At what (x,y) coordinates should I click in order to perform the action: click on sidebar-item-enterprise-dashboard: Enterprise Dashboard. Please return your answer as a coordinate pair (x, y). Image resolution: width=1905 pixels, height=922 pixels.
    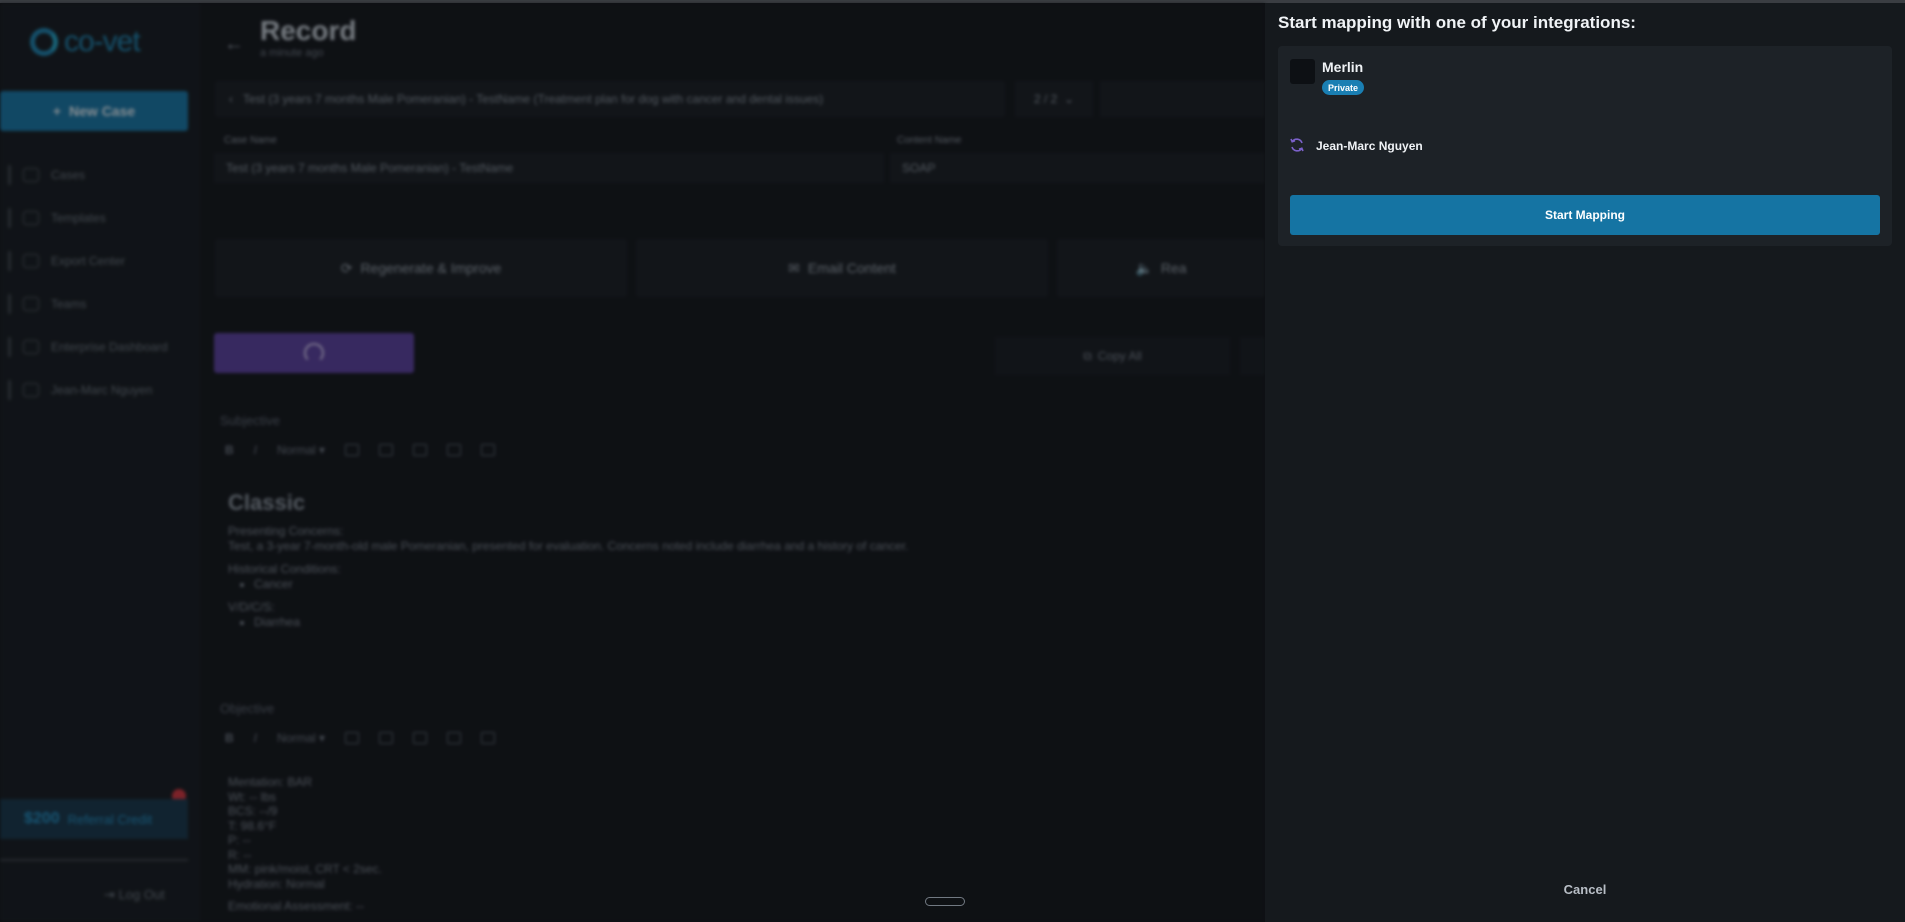
    Looking at the image, I should click on (88, 346).